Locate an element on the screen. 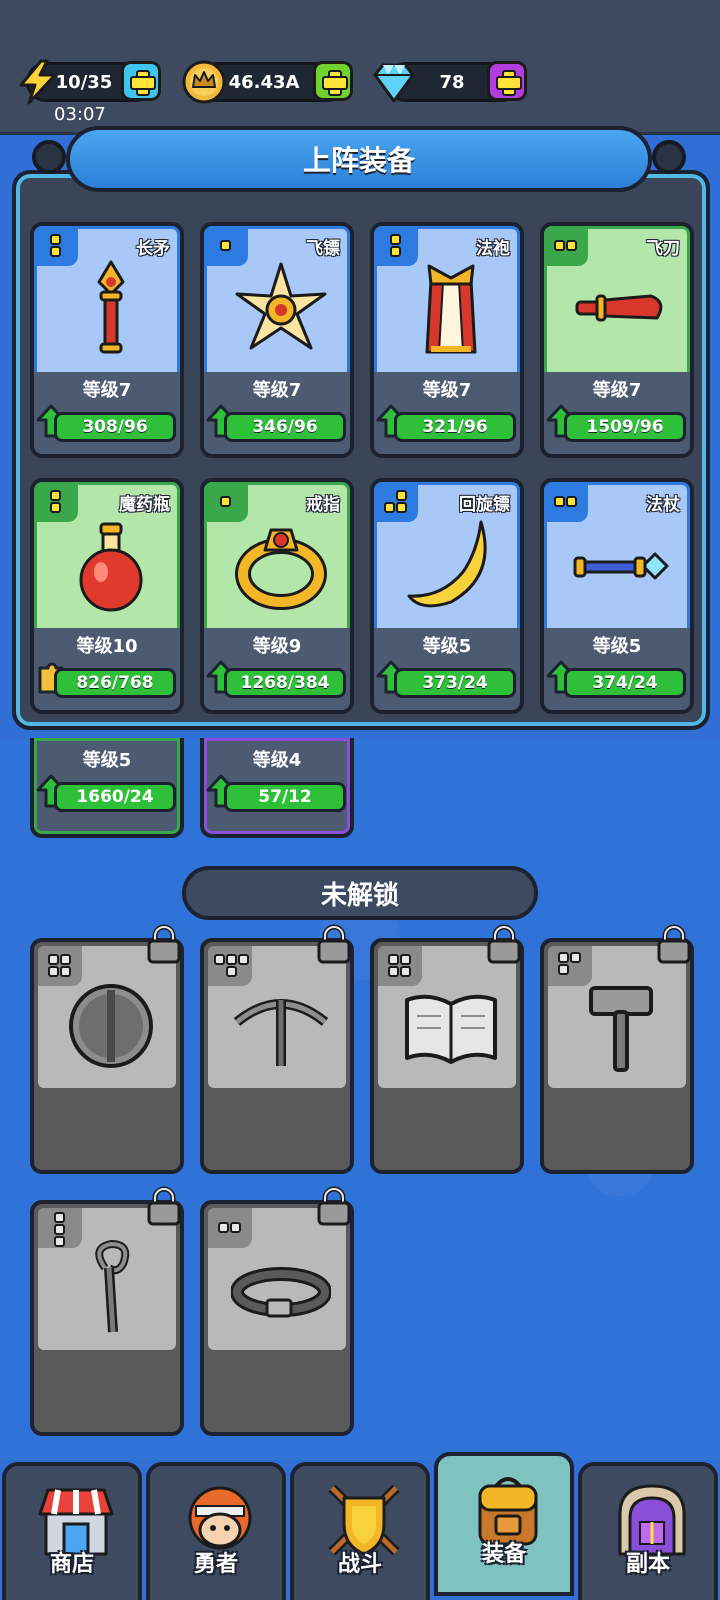 This screenshot has height=1600, width=720. belt-icon is located at coordinates (281, 1292).